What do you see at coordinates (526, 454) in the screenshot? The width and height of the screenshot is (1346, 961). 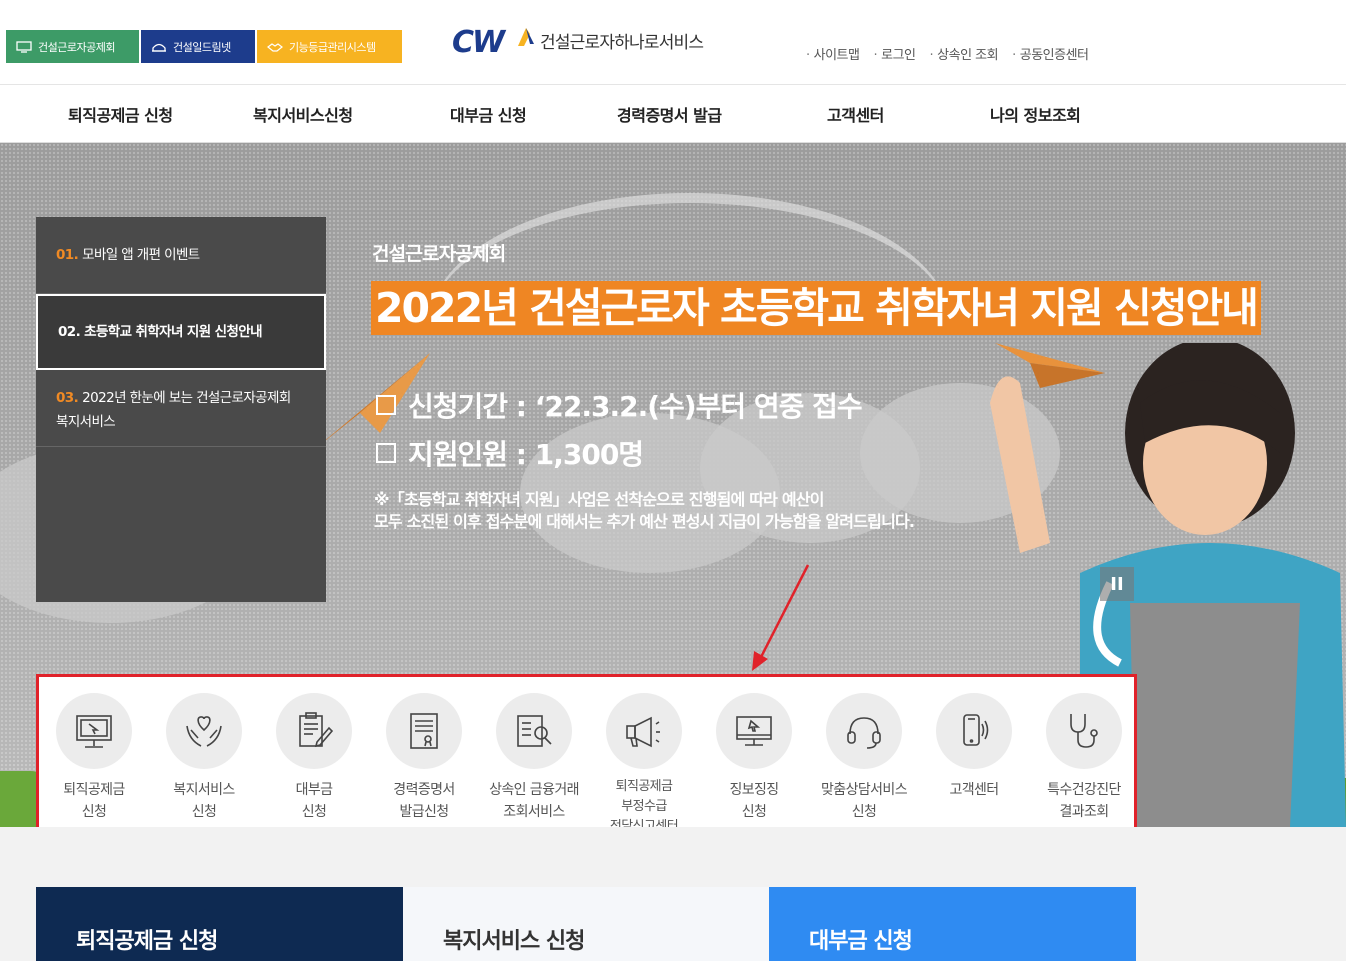 I see `hero-count-text: 지원인원 : 1,300명` at bounding box center [526, 454].